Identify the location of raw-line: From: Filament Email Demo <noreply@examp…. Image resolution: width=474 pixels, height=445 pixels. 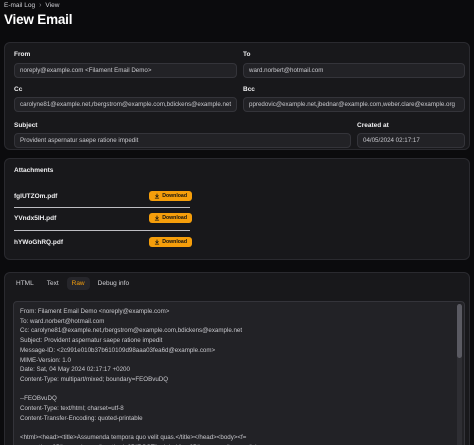
(95, 311).